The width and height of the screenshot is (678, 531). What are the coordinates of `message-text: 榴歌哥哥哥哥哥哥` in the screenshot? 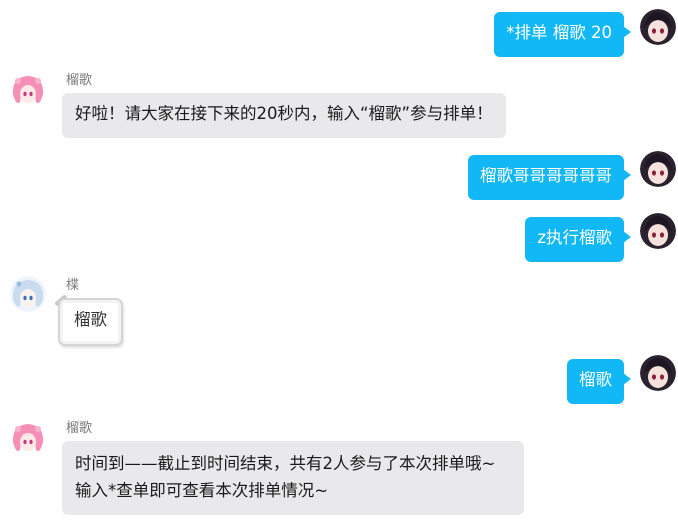 It's located at (546, 175).